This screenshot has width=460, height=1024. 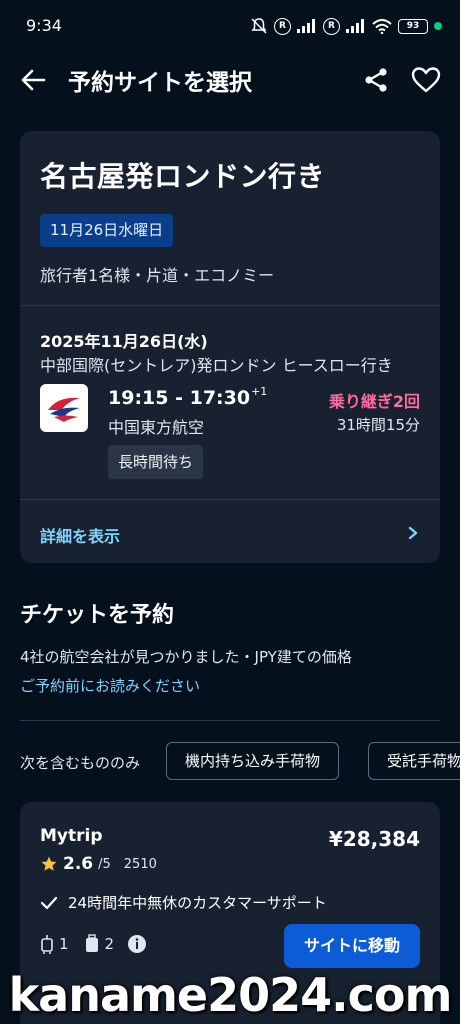 What do you see at coordinates (378, 425) in the screenshot?
I see `flight-duration: 31時間15分` at bounding box center [378, 425].